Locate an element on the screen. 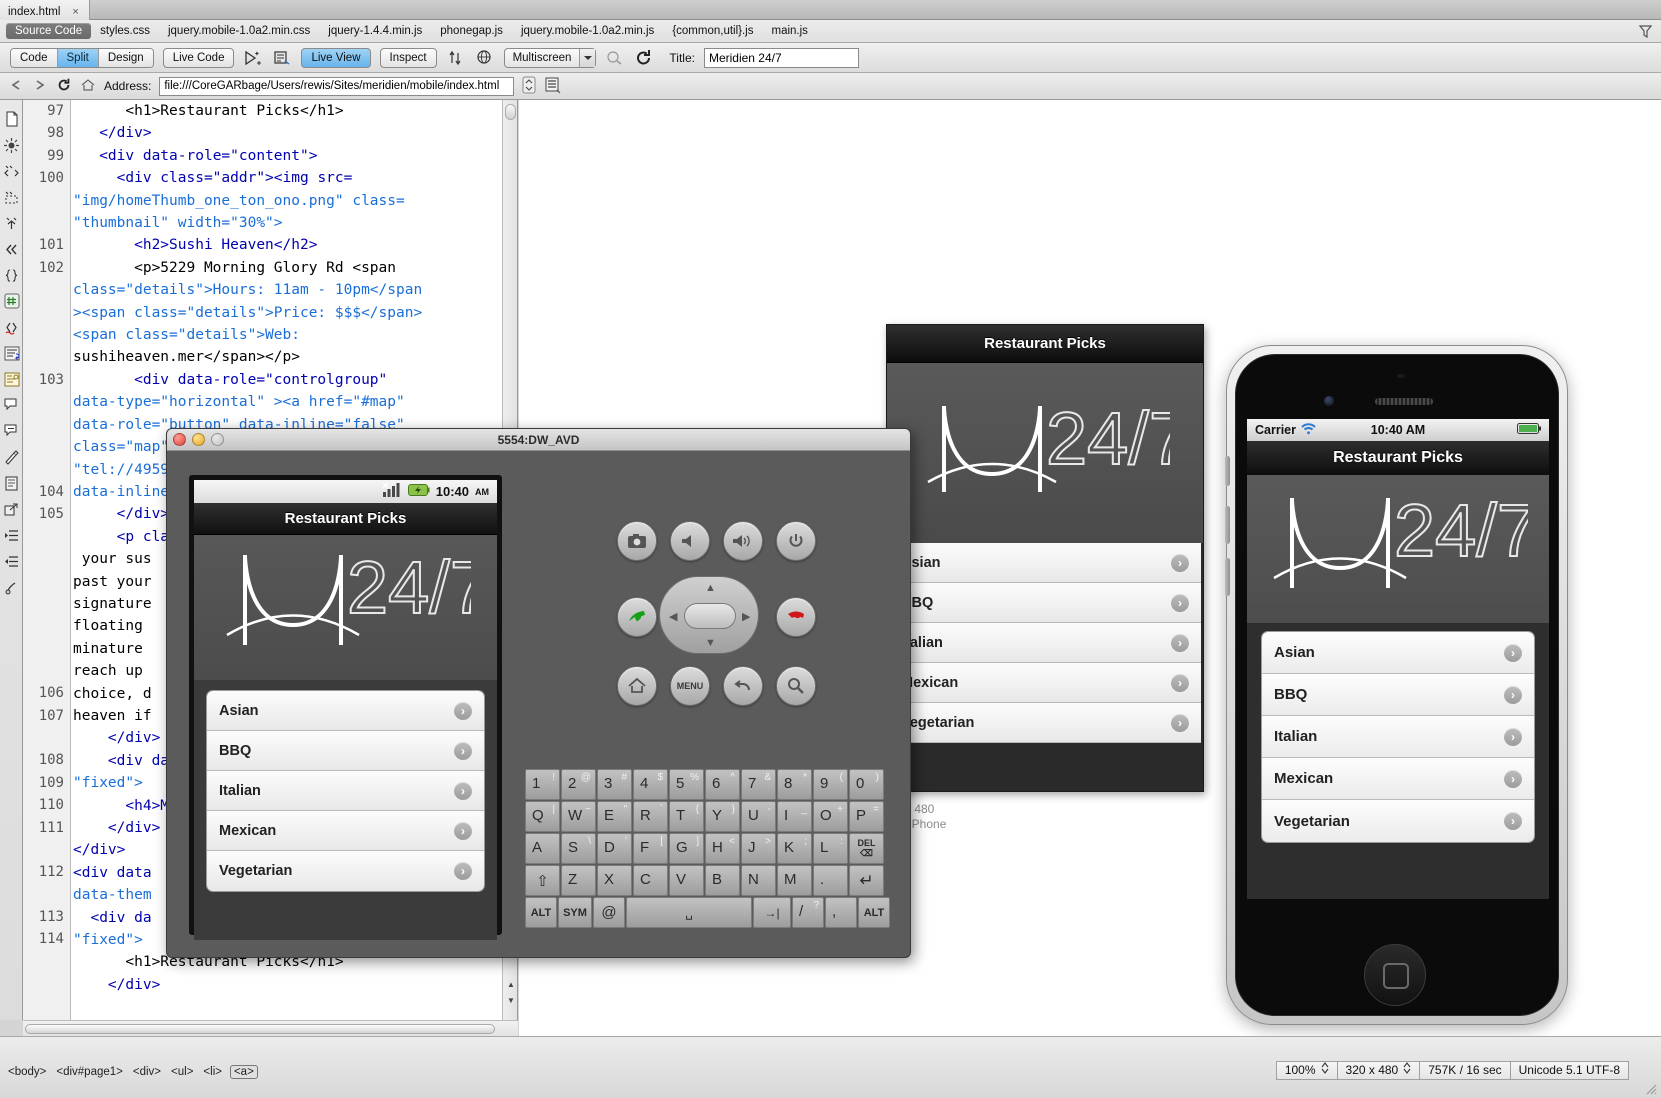 The width and height of the screenshot is (1661, 1098). collapse-selection-icon is located at coordinates (11, 197).